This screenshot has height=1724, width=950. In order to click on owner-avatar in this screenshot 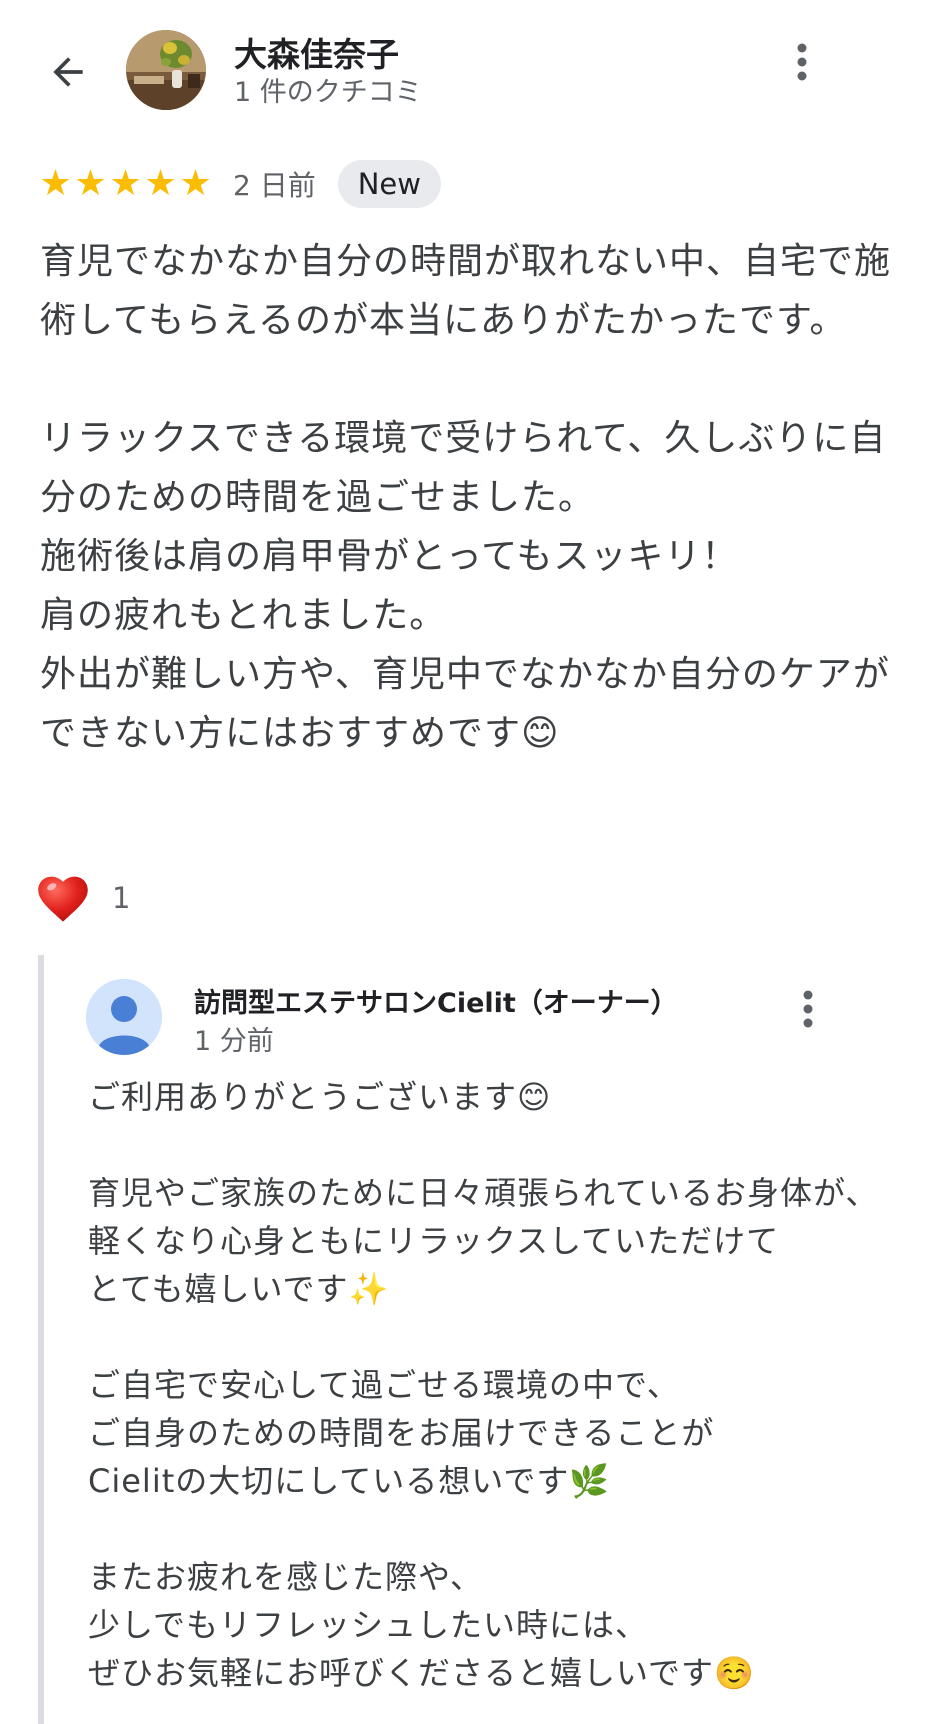, I will do `click(124, 1017)`.